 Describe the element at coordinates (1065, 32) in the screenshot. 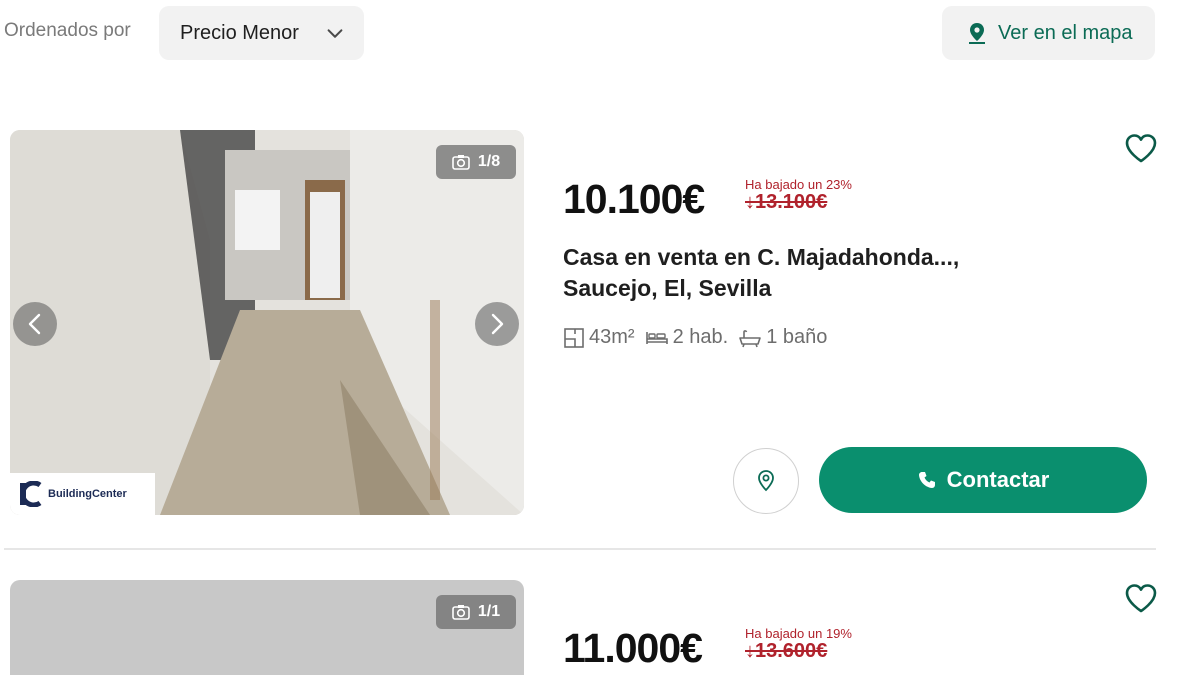

I see `view-map-label: Ver en el mapa` at that location.